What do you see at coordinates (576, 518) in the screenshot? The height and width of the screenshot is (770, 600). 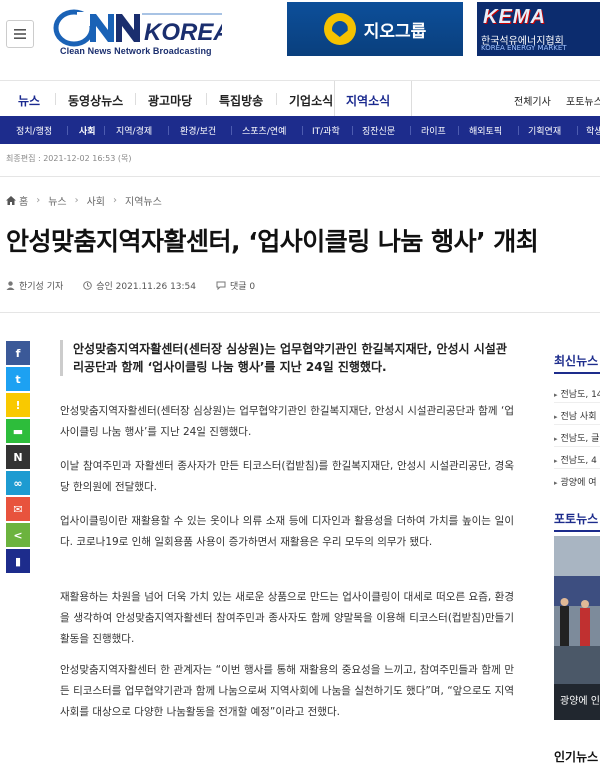 I see `photo-news-heading: 포토뉴스` at bounding box center [576, 518].